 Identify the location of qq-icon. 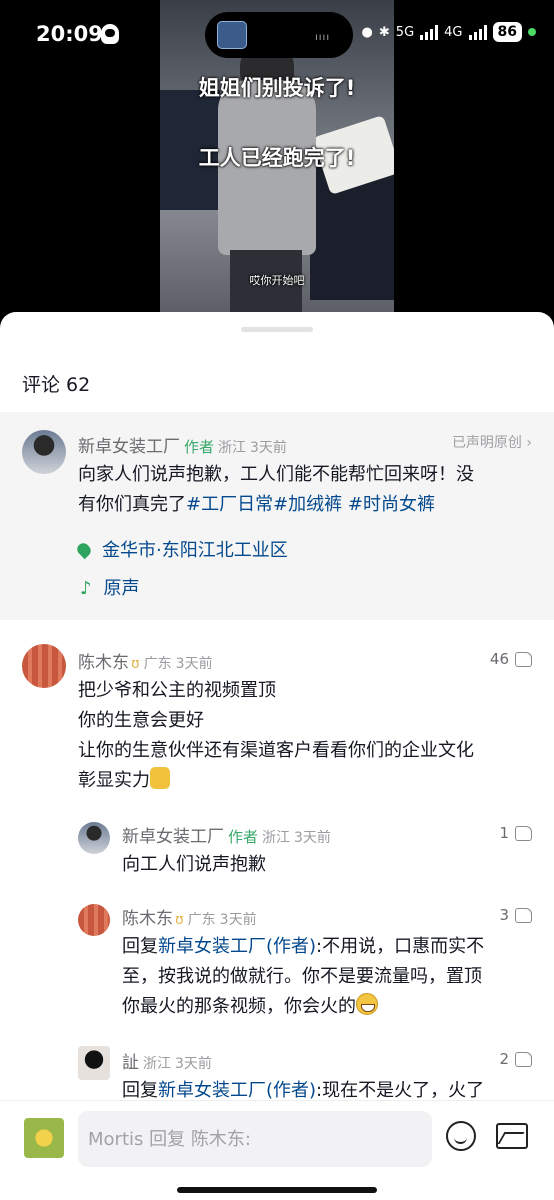
(110, 34).